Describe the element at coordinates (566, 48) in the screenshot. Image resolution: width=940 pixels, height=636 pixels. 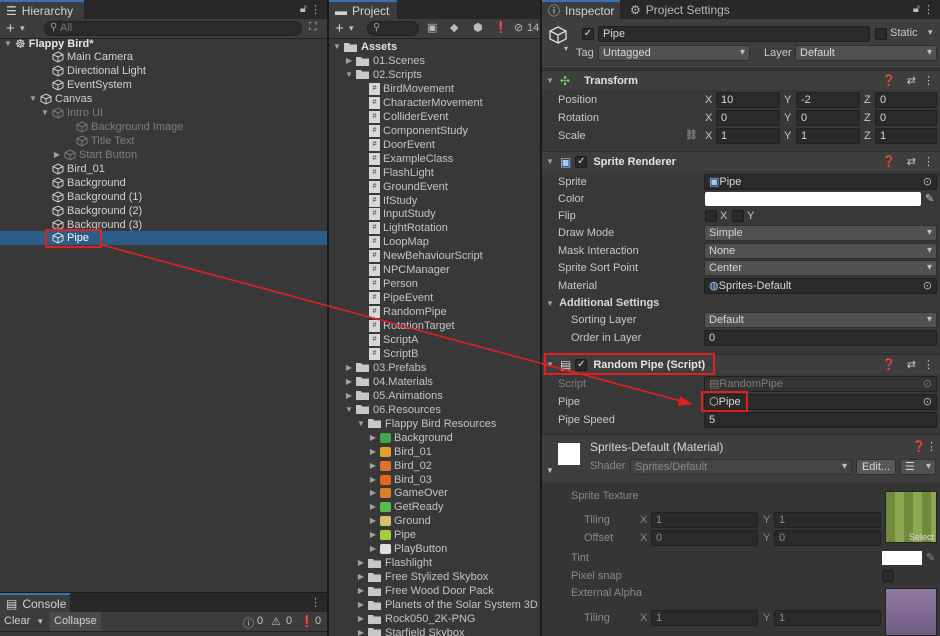
I see `chevron-down-icon: ▾` at that location.